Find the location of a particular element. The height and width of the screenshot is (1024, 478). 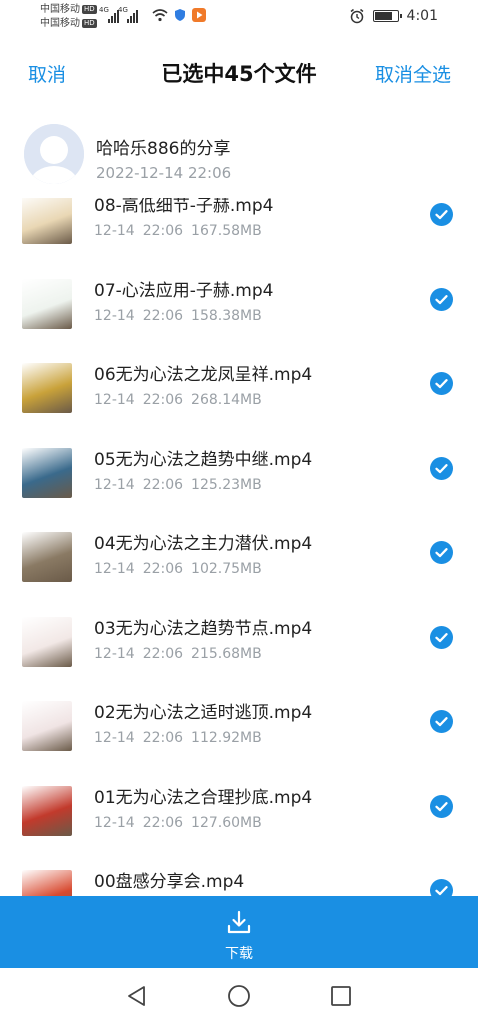

status-bar: 中国移动 HD 中国移动 HD 4G 4G 4:01 is located at coordinates (239, 20).